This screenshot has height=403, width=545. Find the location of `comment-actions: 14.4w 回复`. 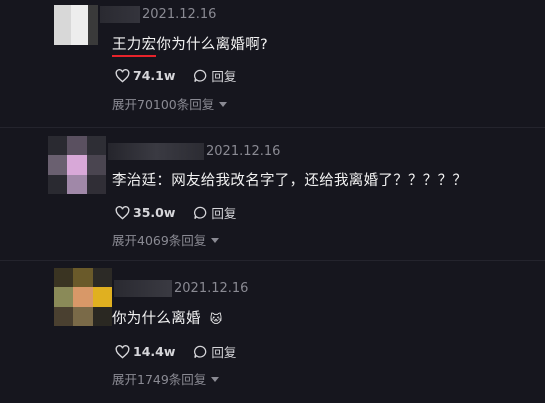

comment-actions: 14.4w 回复 is located at coordinates (184, 351).